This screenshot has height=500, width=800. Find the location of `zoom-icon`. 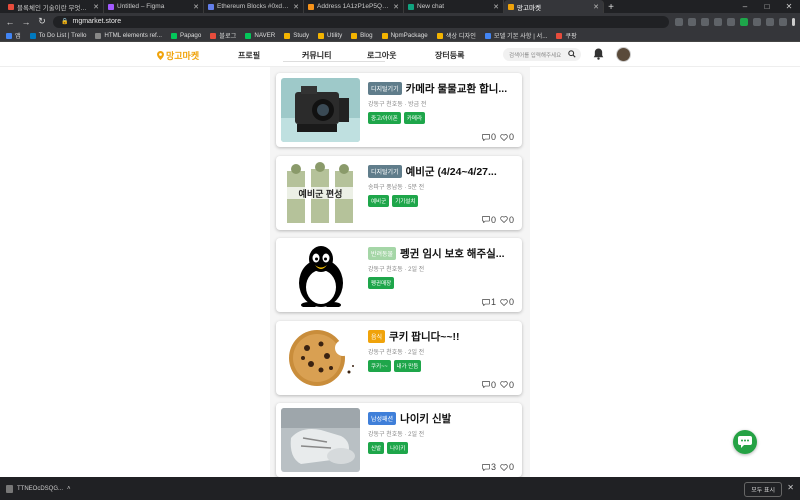

zoom-icon is located at coordinates (705, 21).